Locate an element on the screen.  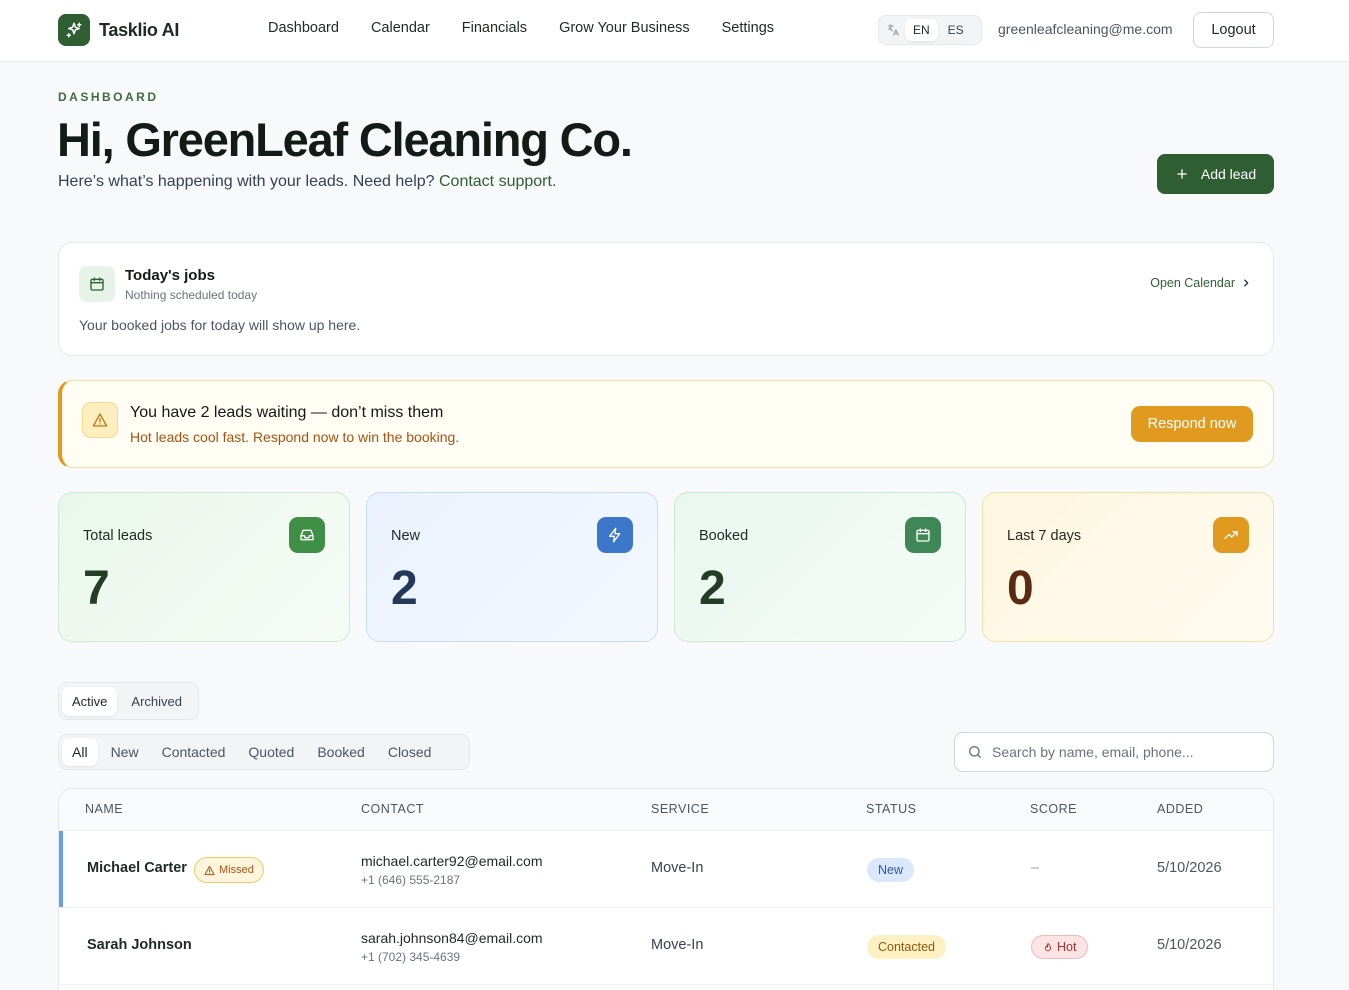
logout-button: Logout is located at coordinates (1233, 30).